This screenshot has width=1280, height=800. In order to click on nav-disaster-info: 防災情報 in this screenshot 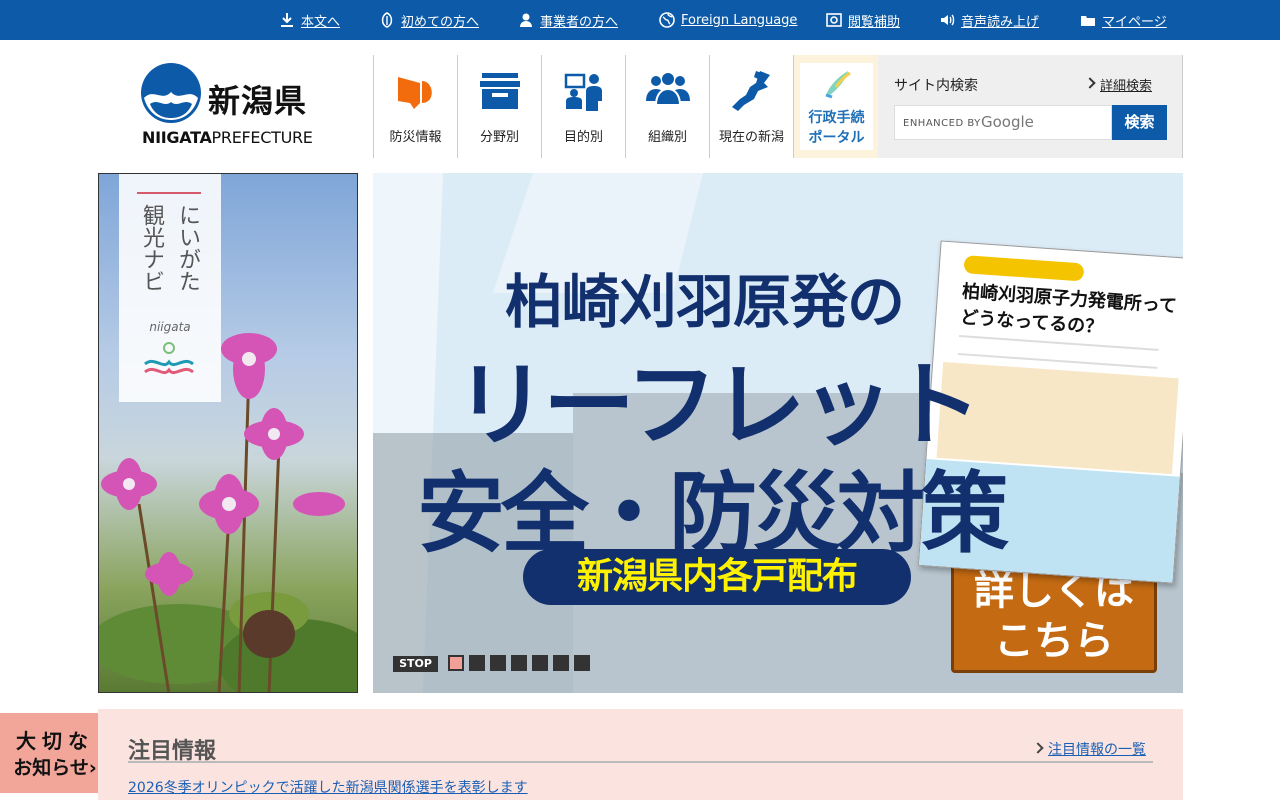, I will do `click(415, 106)`.